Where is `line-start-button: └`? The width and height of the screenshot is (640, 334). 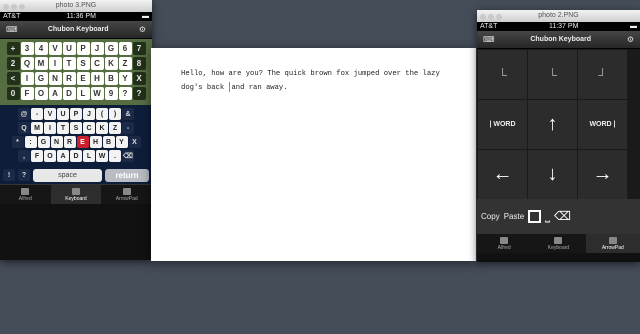 line-start-button: └ is located at coordinates (502, 74).